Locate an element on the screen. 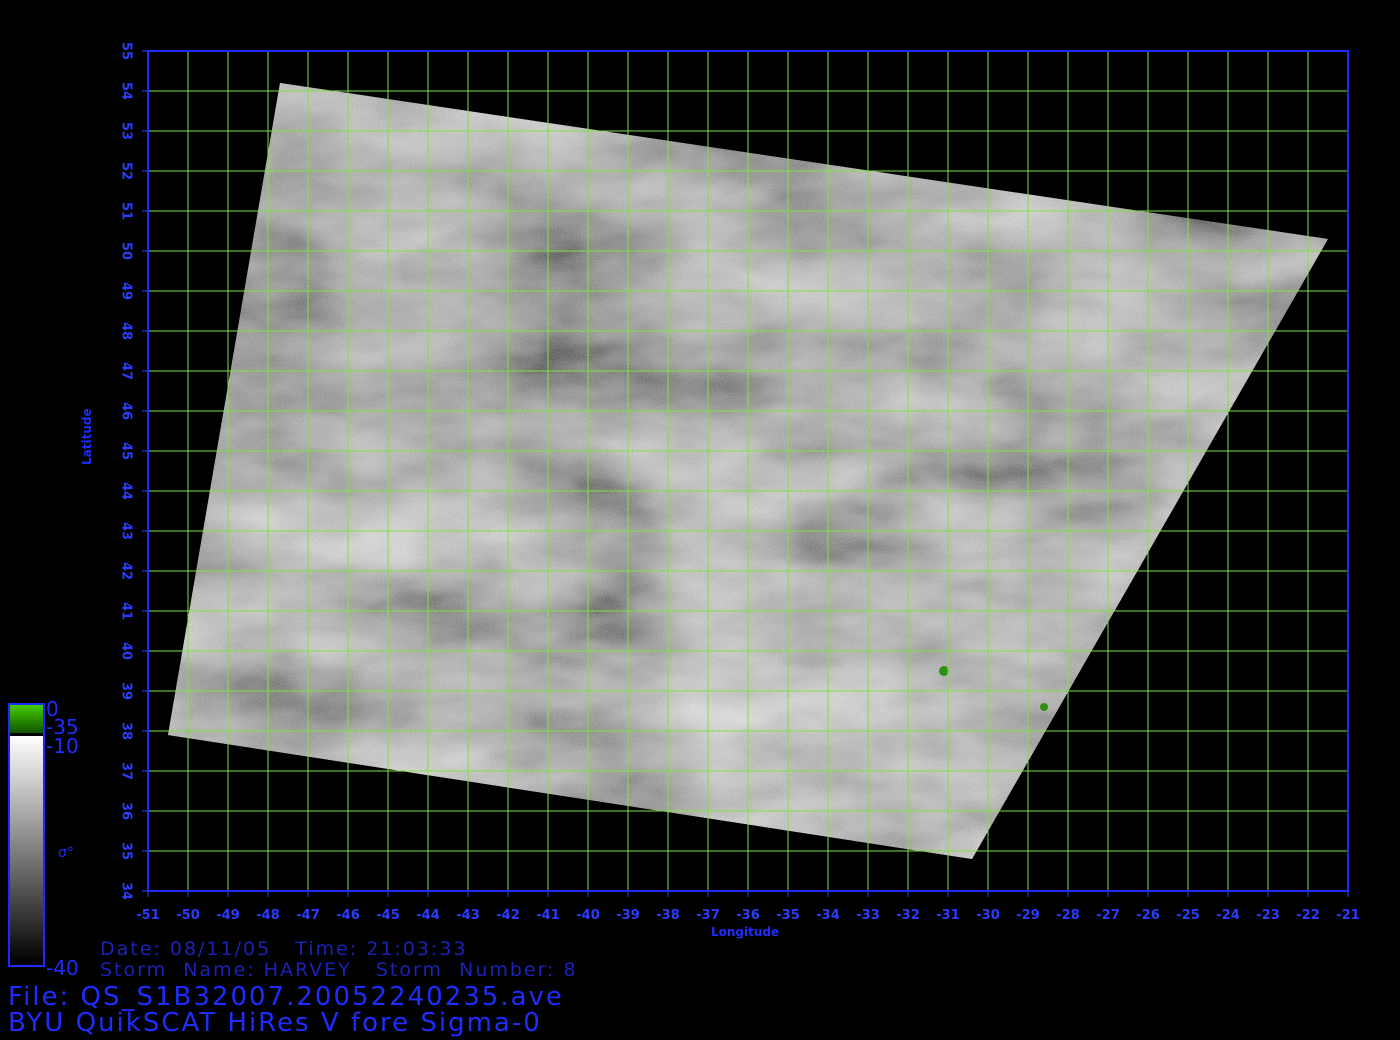  y-axis-label: Latitude is located at coordinates (87, 436).